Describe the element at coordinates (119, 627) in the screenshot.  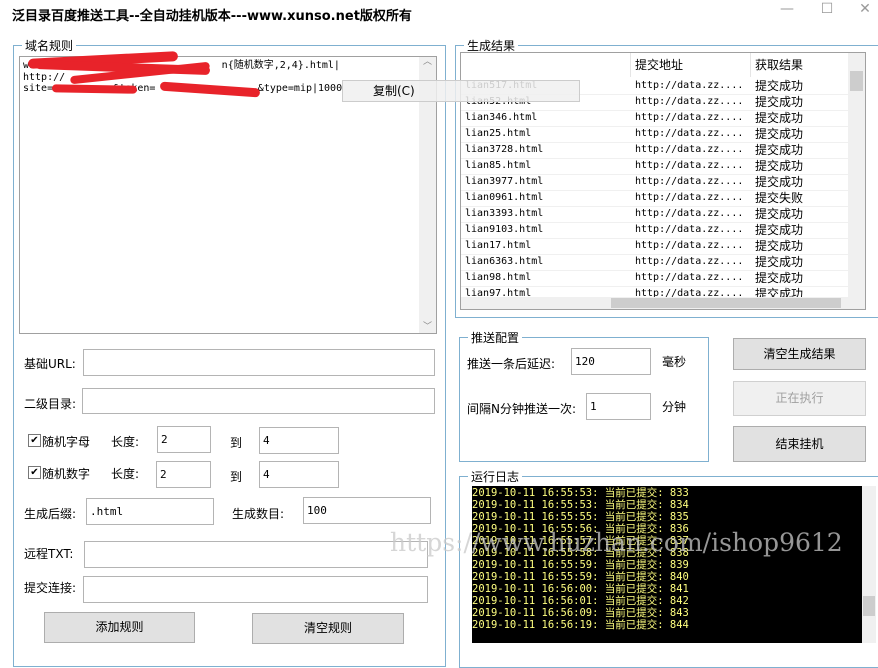
I see `add-rule-button: 添加规则` at that location.